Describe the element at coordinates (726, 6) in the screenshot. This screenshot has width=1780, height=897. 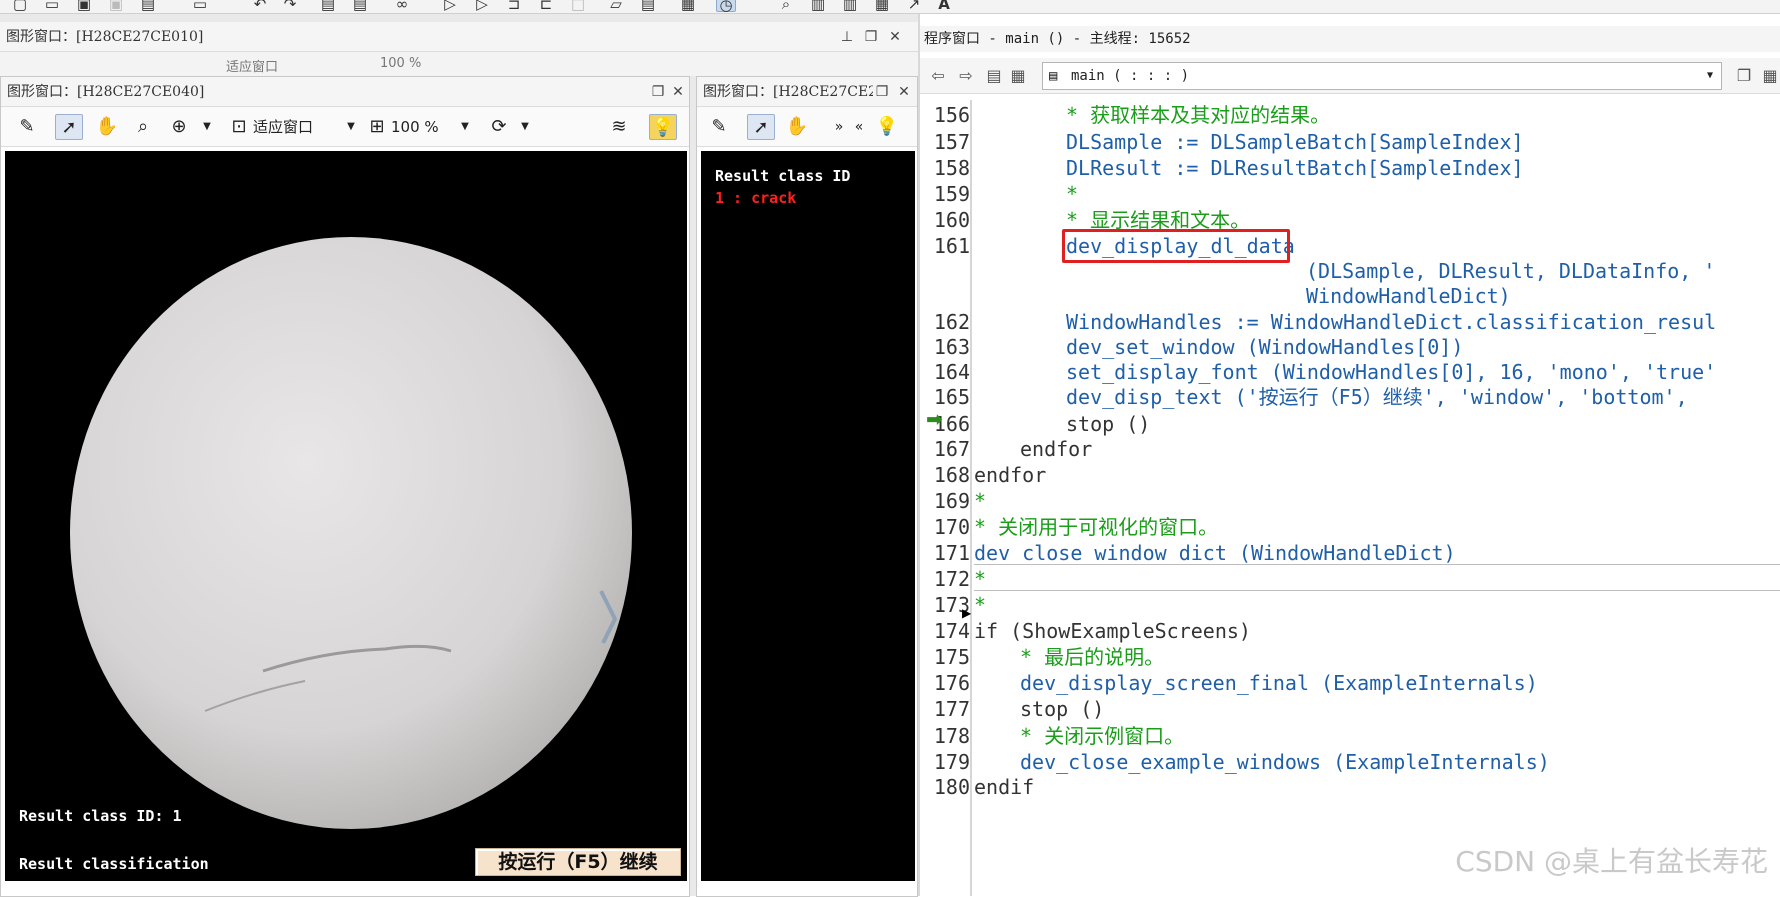
I see `clock-icon: ◷` at that location.